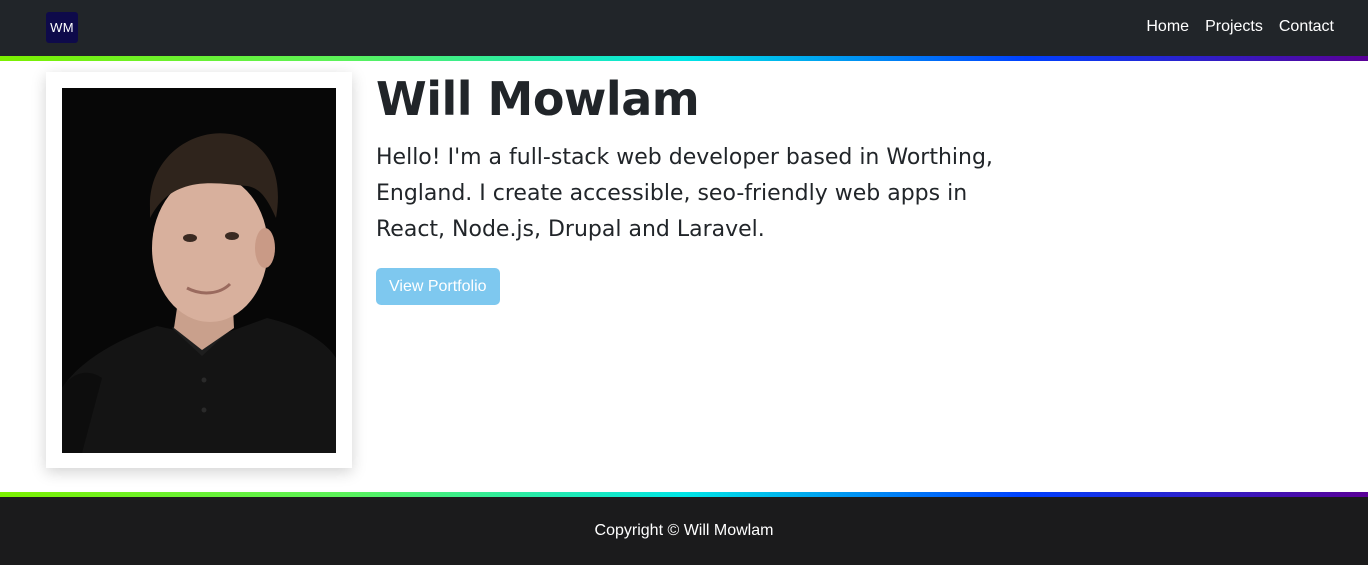  Describe the element at coordinates (684, 28) in the screenshot. I see `navbar: WM Home Projects Contact` at that location.